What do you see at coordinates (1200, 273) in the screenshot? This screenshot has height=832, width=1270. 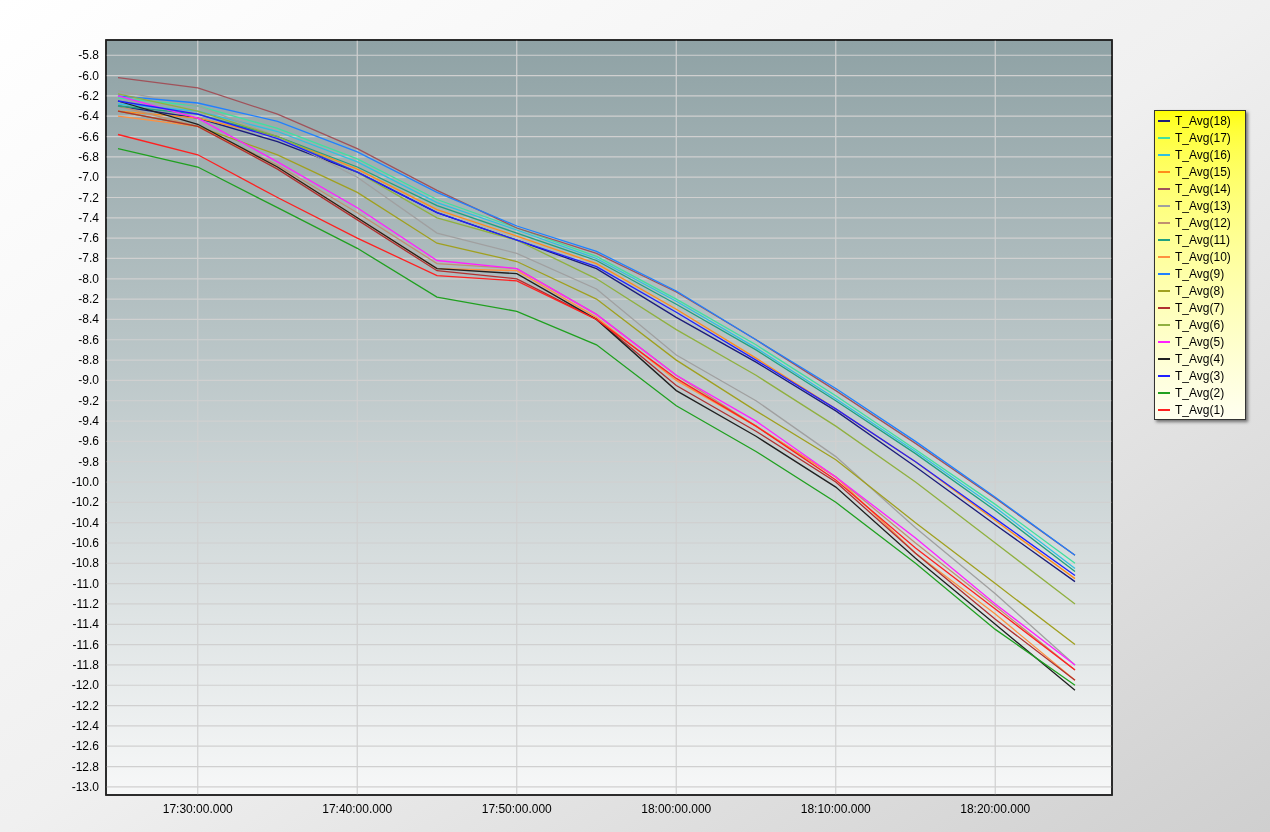 I see `legend-label: T_Avg(9)` at bounding box center [1200, 273].